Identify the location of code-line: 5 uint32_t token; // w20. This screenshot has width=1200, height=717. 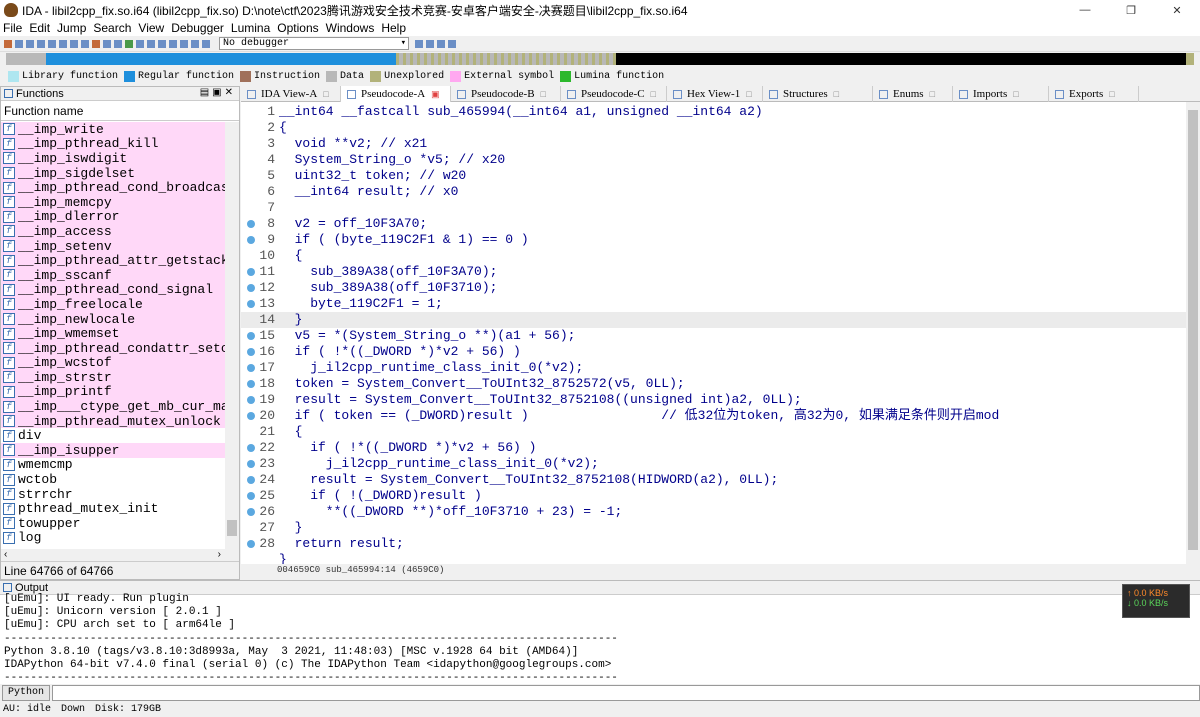
(713, 176).